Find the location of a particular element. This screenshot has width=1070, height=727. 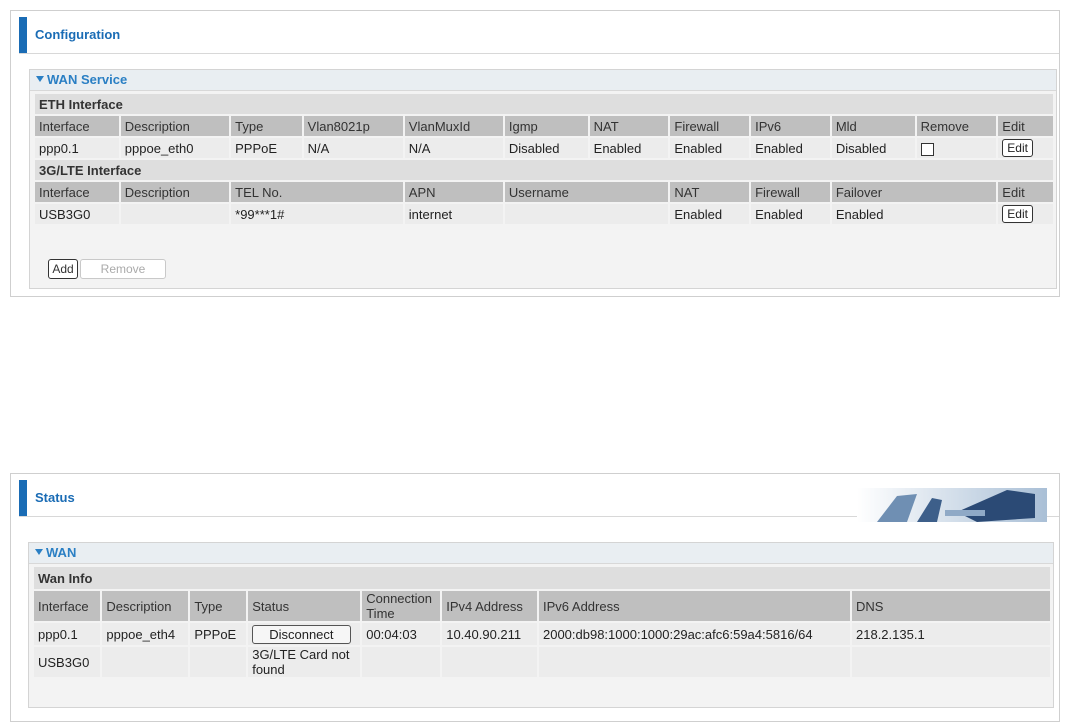

cell-apn: internet is located at coordinates (453, 214).